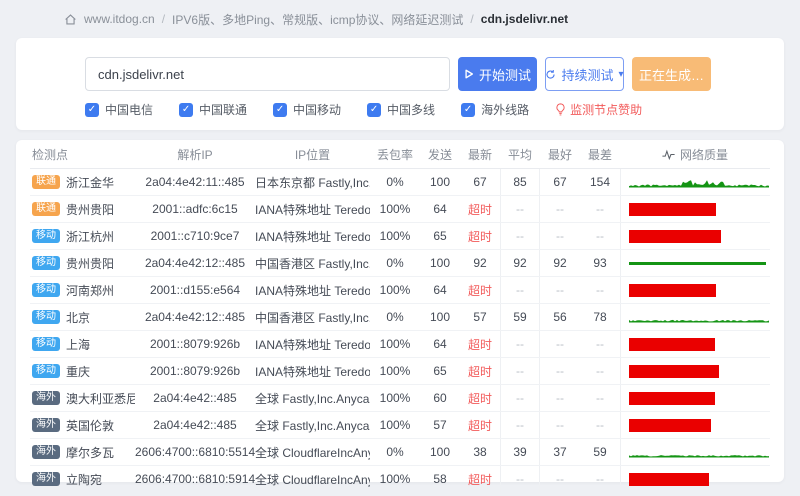 The width and height of the screenshot is (800, 496). I want to click on start-test-button: 开始测试, so click(497, 74).